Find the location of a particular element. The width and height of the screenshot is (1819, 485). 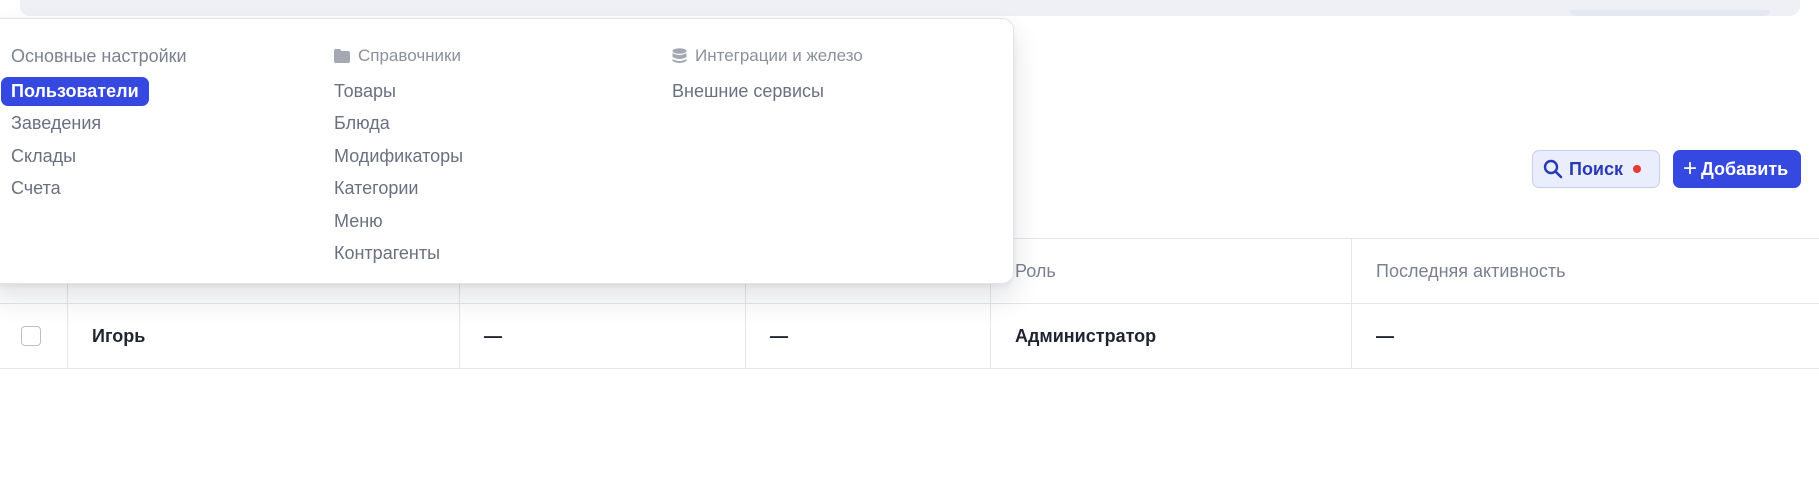

menu-section-integrations: Интеграции и железо Внешние сервисы is located at coordinates (767, 75).